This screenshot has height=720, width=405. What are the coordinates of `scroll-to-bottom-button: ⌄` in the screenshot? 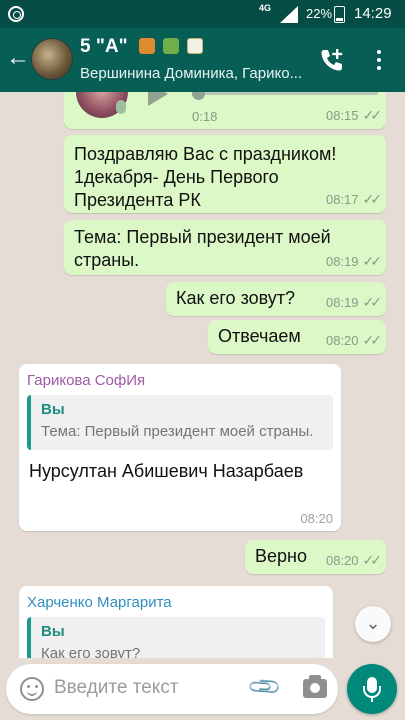 It's located at (373, 624).